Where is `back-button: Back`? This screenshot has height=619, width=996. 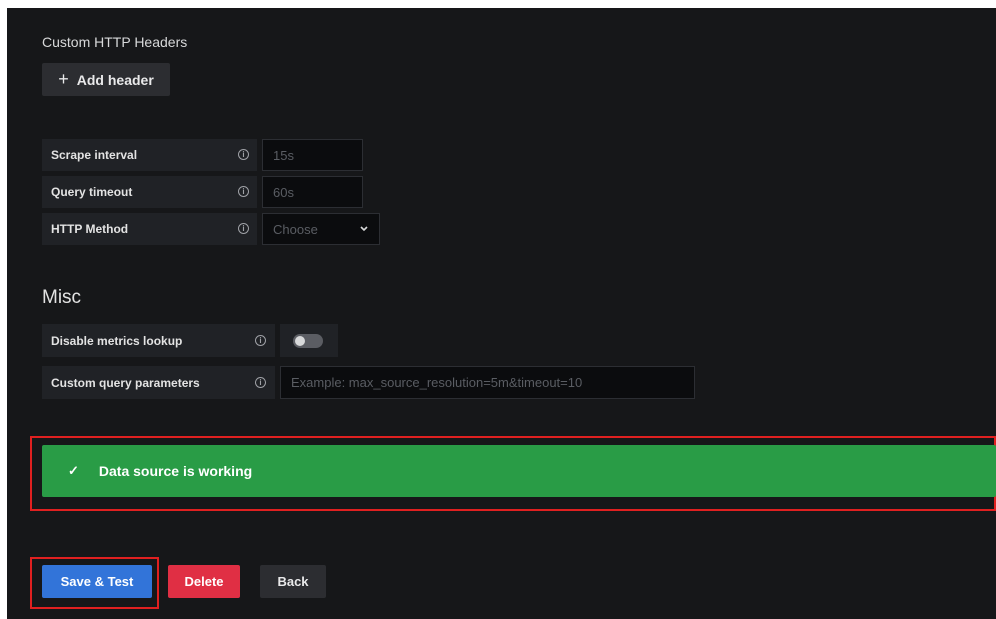
back-button: Back is located at coordinates (293, 581).